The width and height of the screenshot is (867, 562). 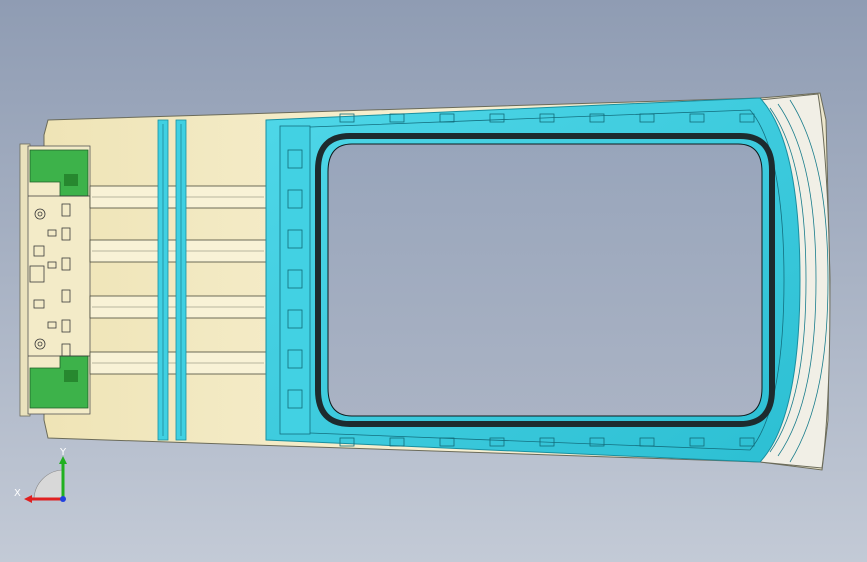 What do you see at coordinates (71, 376) in the screenshot?
I see `bracket-lower-tab` at bounding box center [71, 376].